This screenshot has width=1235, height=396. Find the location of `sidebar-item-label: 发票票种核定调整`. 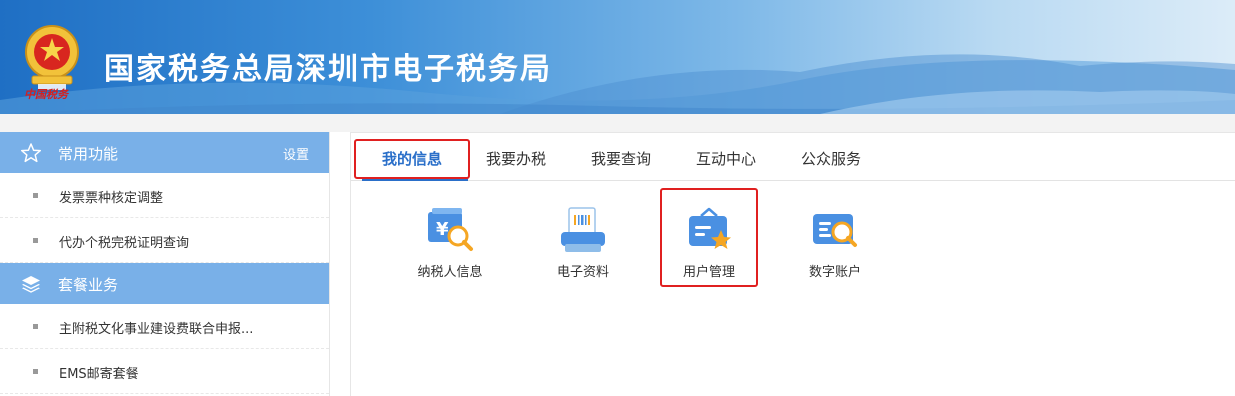

sidebar-item-label: 发票票种核定调整 is located at coordinates (111, 198).